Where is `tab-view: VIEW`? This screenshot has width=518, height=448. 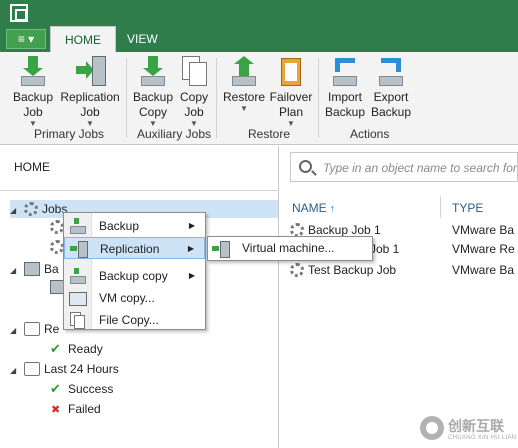
tab-view: VIEW is located at coordinates (142, 39).